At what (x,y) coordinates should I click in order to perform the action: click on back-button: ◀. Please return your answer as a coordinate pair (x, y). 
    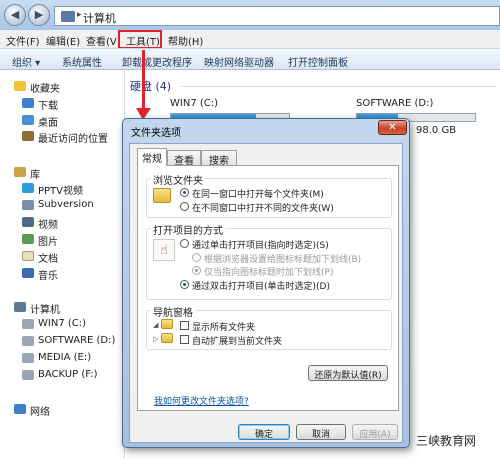
    Looking at the image, I should click on (15, 15).